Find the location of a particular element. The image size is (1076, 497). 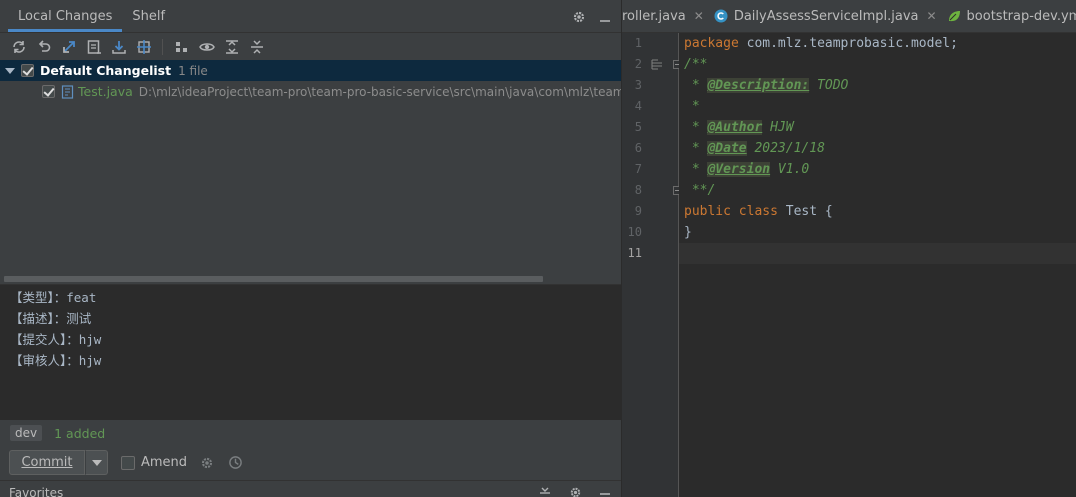

code-text: Test { is located at coordinates (805, 211).